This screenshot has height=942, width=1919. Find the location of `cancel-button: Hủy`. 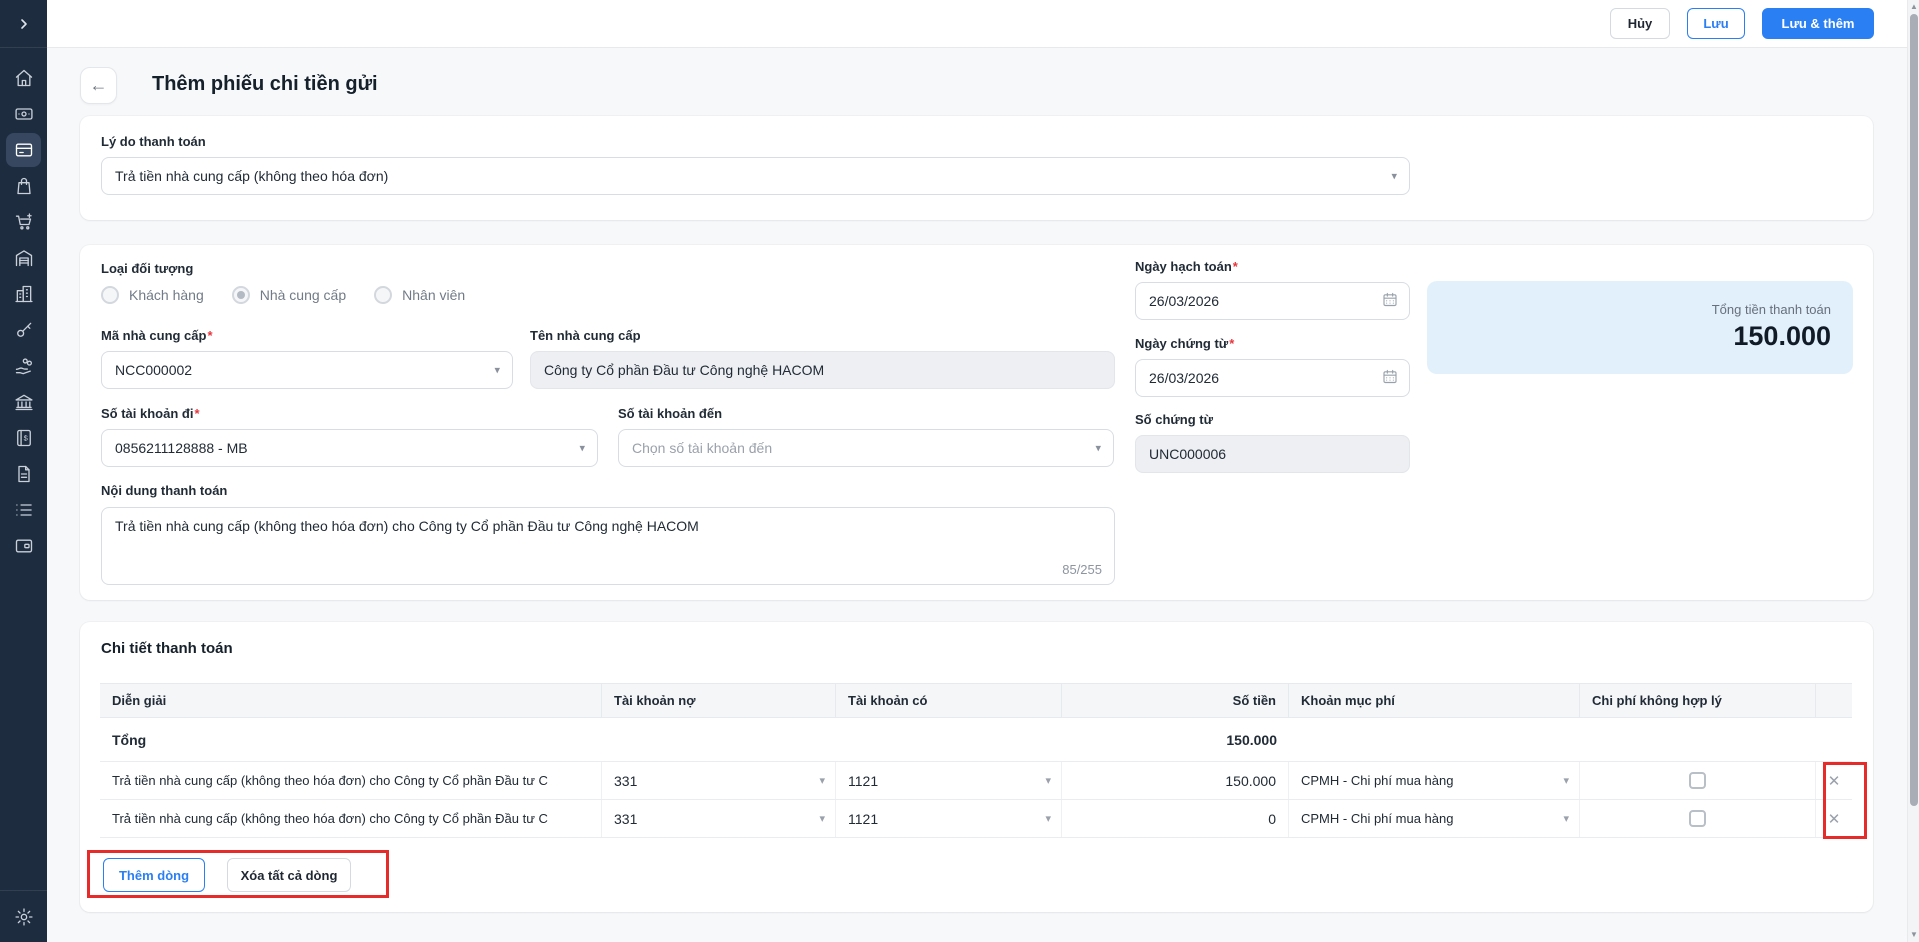

cancel-button: Hủy is located at coordinates (1640, 23).